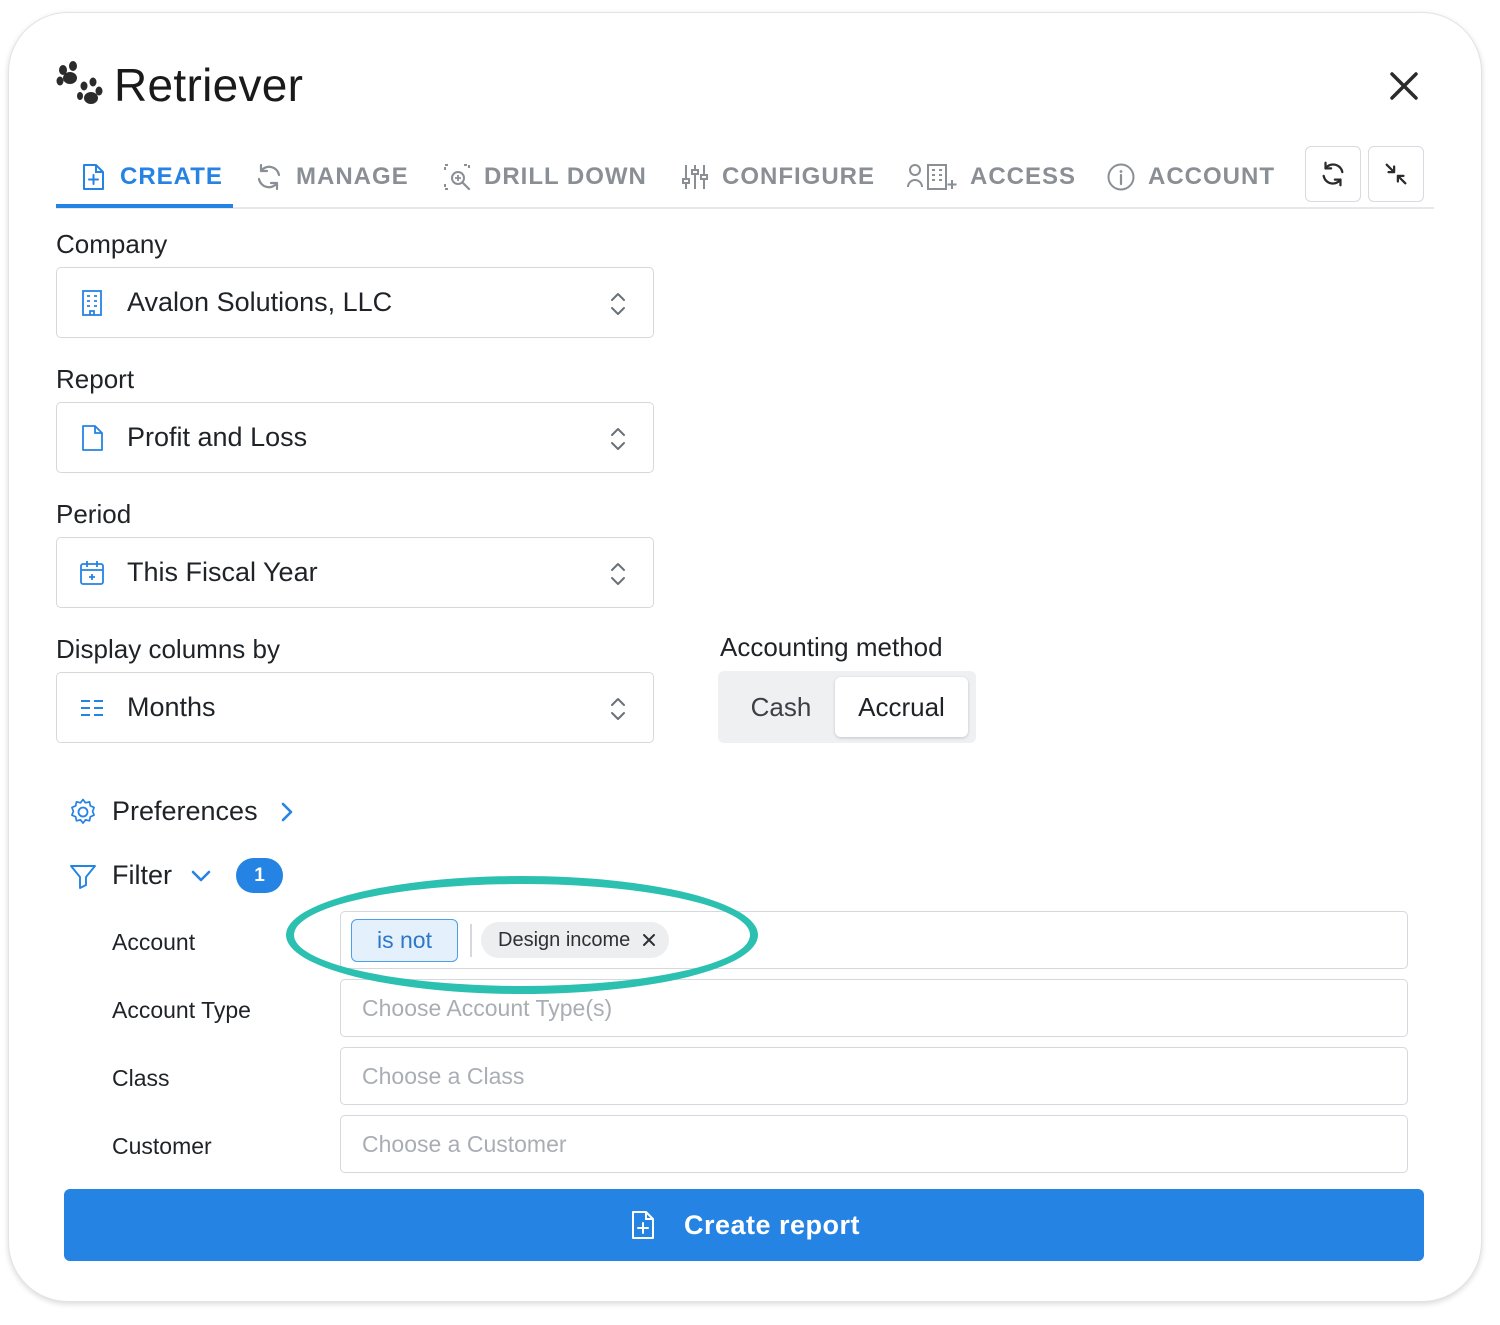 The height and width of the screenshot is (1325, 1500). What do you see at coordinates (457, 176) in the screenshot?
I see `drill-down-icon` at bounding box center [457, 176].